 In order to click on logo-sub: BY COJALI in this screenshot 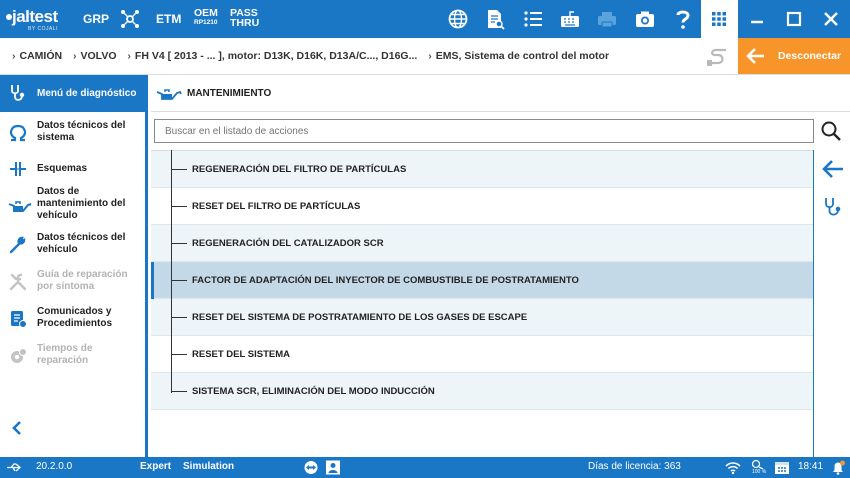, I will do `click(43, 29)`.